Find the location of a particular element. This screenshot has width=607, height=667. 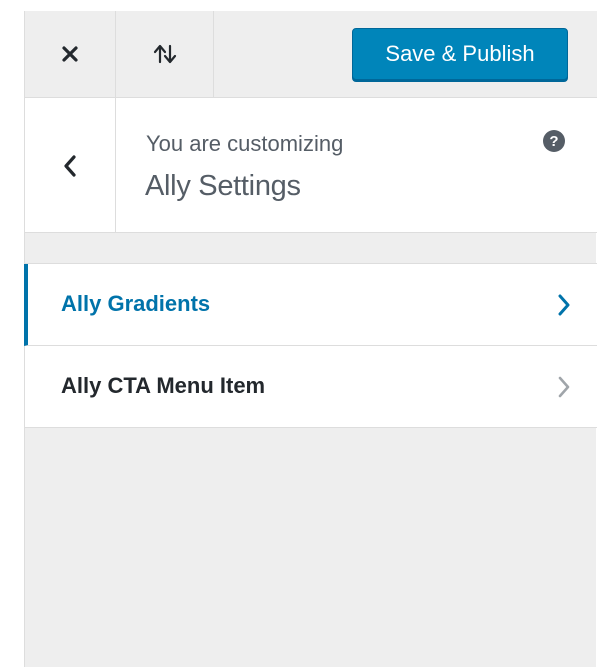

customizer-header: Save & Publish is located at coordinates (311, 54).